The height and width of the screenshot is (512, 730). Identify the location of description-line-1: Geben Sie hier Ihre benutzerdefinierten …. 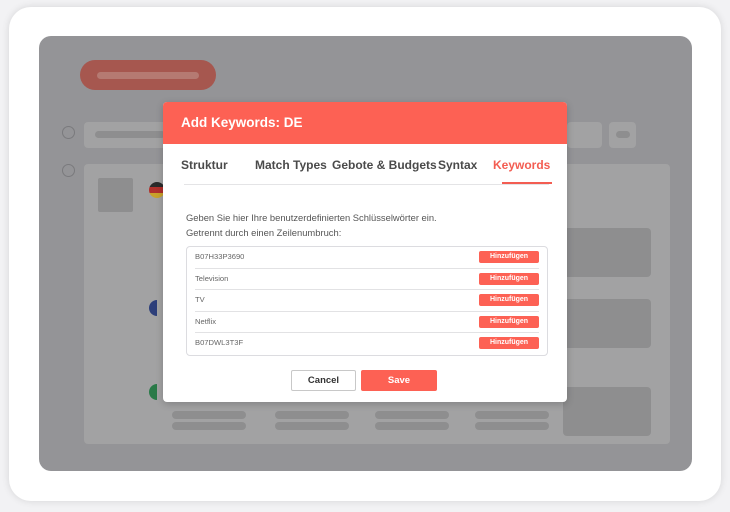
(311, 217).